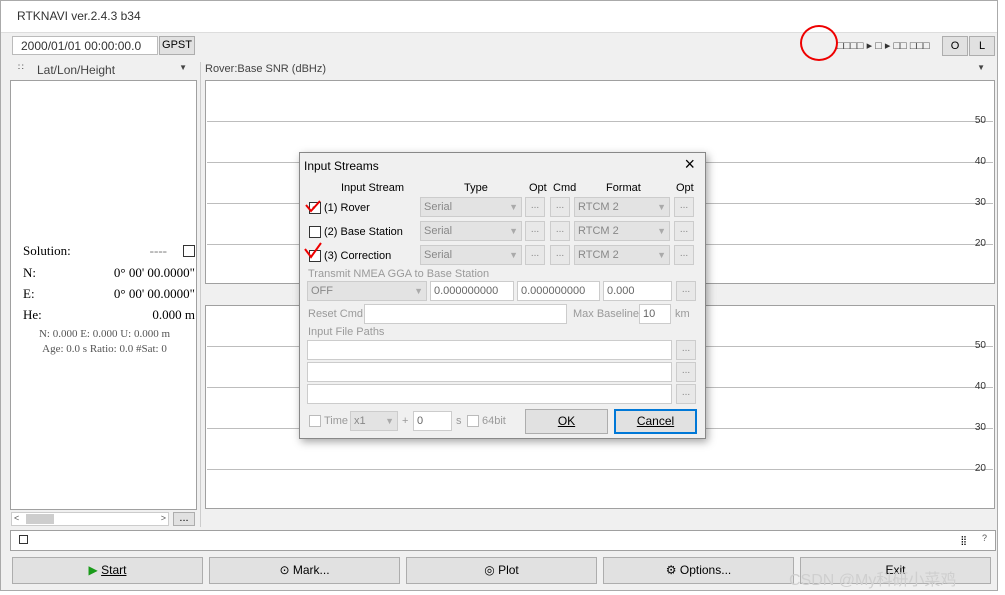 The width and height of the screenshot is (1005, 595). Describe the element at coordinates (471, 207) in the screenshot. I see `rover-type-select: Serial ▼` at that location.